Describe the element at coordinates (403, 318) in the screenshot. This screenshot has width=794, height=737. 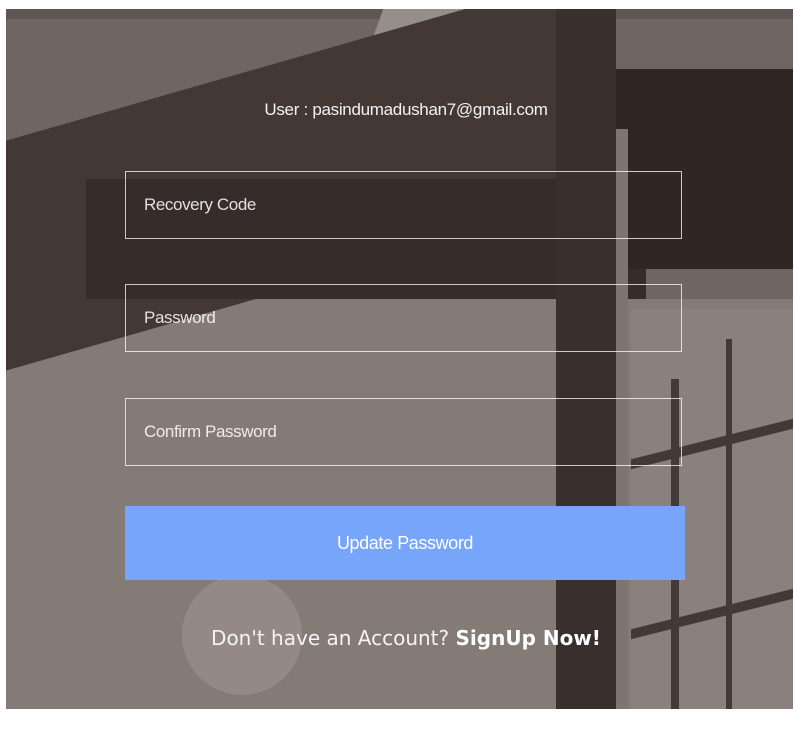
I see `password-input` at that location.